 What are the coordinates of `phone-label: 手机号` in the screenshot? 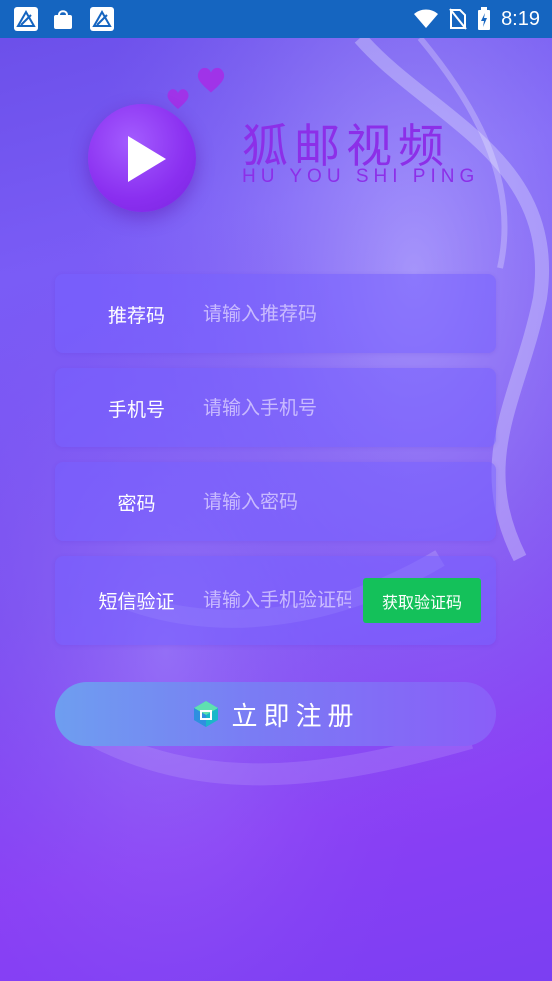 It's located at (136, 410).